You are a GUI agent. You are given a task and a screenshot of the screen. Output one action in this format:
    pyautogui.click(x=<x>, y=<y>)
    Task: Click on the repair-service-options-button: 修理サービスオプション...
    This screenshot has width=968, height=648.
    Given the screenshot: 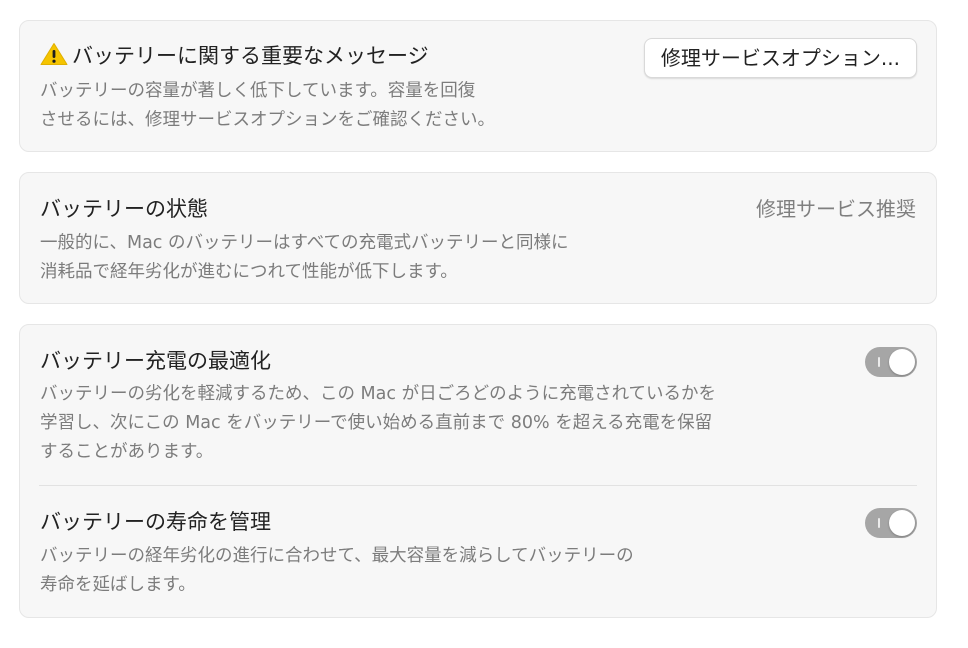 What is the action you would take?
    pyautogui.click(x=780, y=58)
    